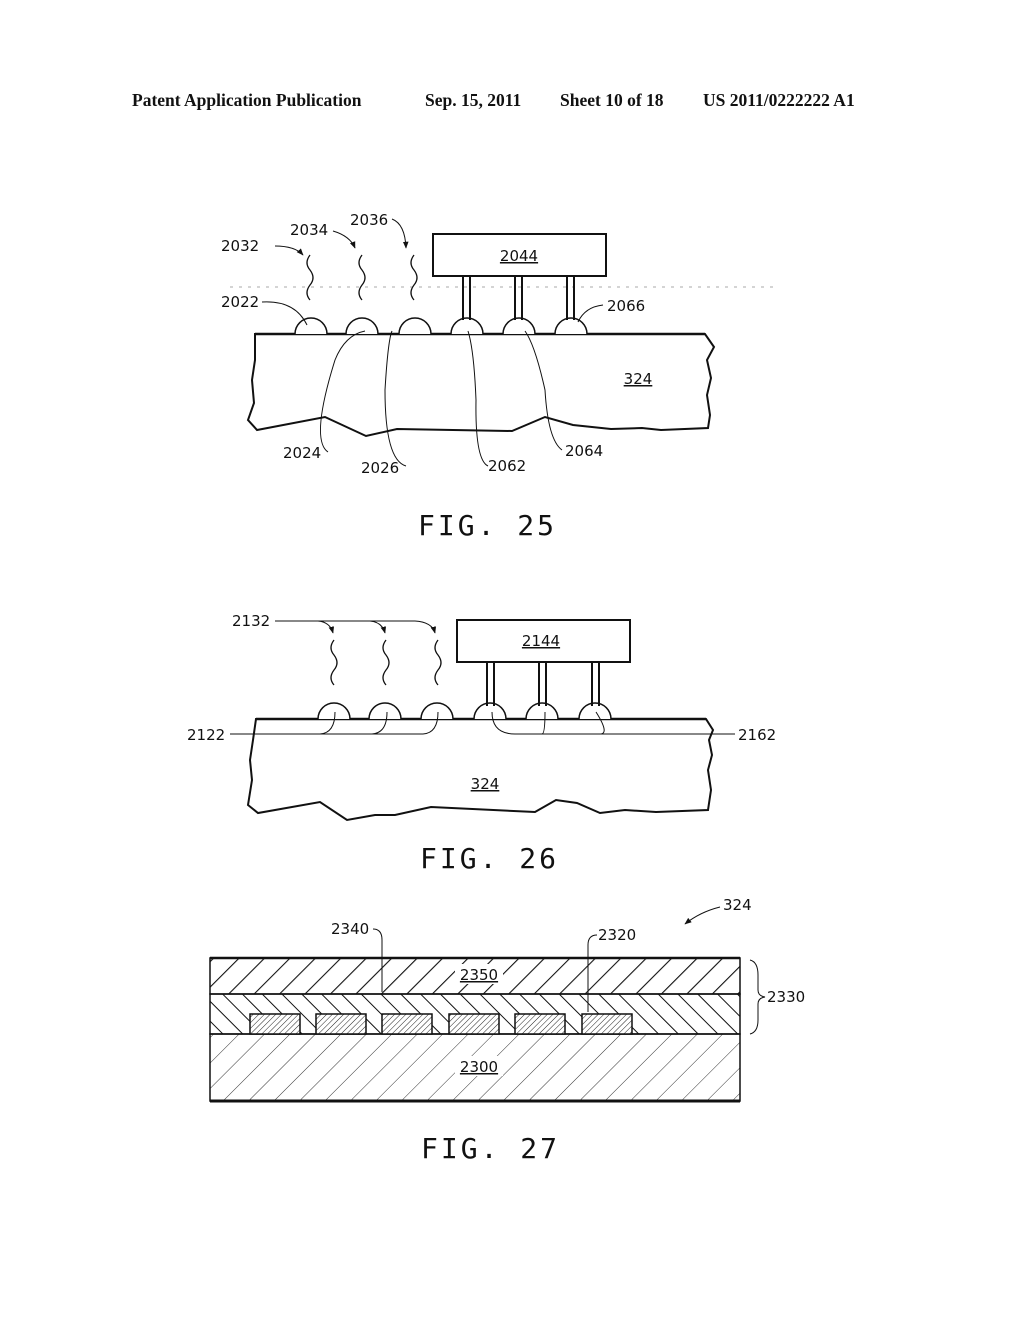 This screenshot has width=1024, height=1320. I want to click on label-2032: 2032, so click(240, 246).